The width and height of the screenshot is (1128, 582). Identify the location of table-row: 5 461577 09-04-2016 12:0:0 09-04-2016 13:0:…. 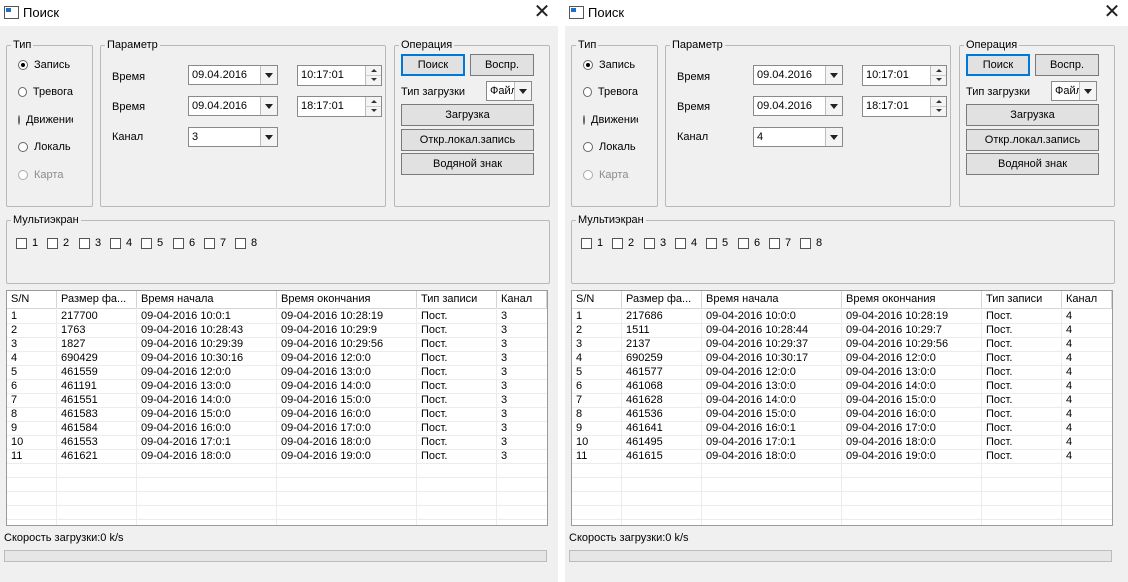
(842, 372).